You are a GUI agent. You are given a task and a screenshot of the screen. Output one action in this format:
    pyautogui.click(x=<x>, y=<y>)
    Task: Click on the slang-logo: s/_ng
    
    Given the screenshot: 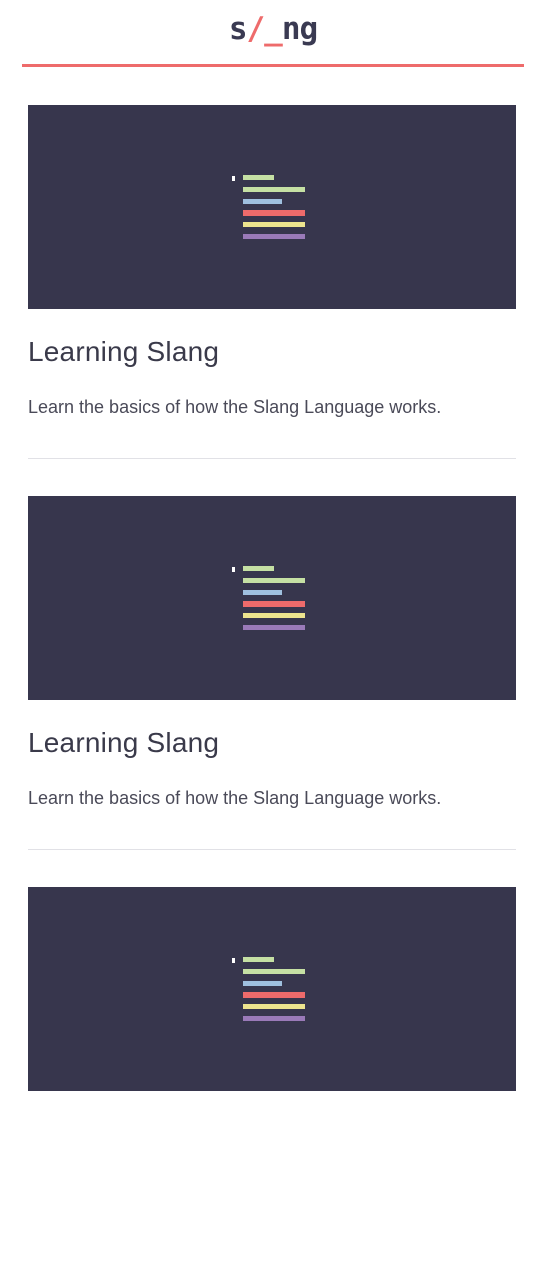 What is the action you would take?
    pyautogui.click(x=273, y=29)
    